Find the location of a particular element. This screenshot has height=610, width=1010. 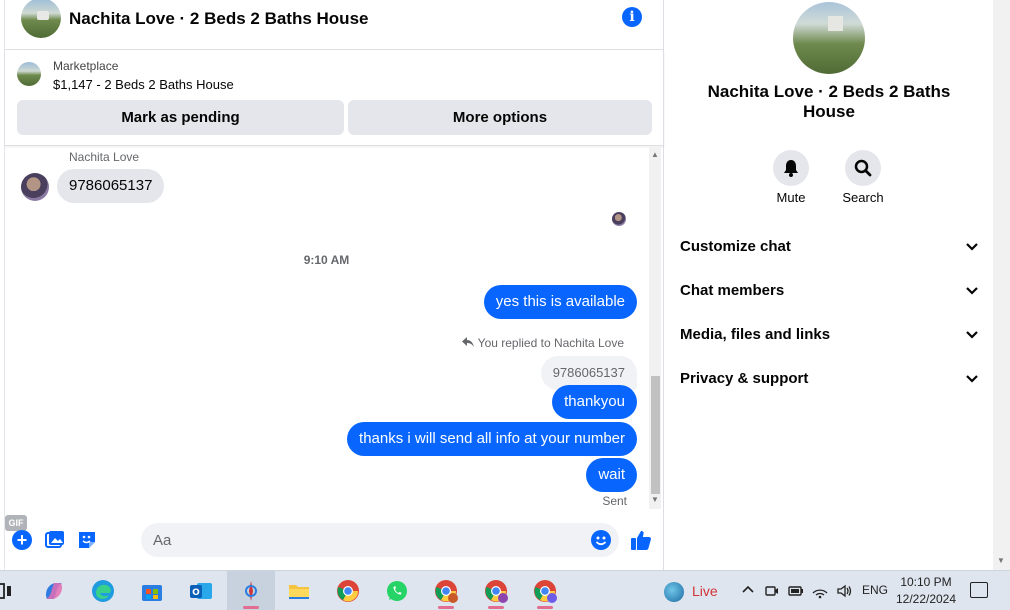

input-language: ENG is located at coordinates (875, 590).